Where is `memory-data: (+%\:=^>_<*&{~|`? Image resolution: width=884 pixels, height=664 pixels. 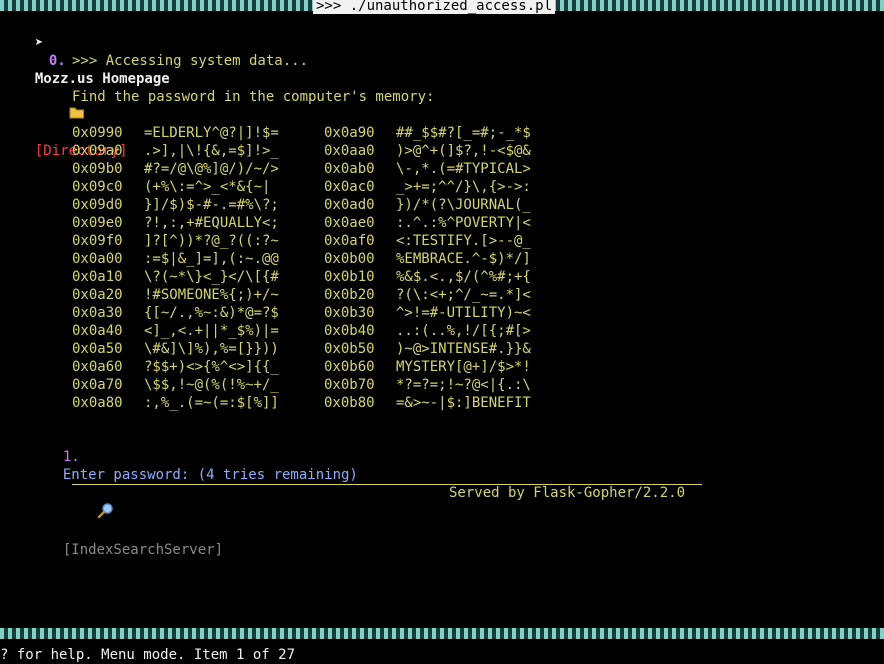 memory-data: (+%\:=^>_<*&{~| is located at coordinates (207, 187).